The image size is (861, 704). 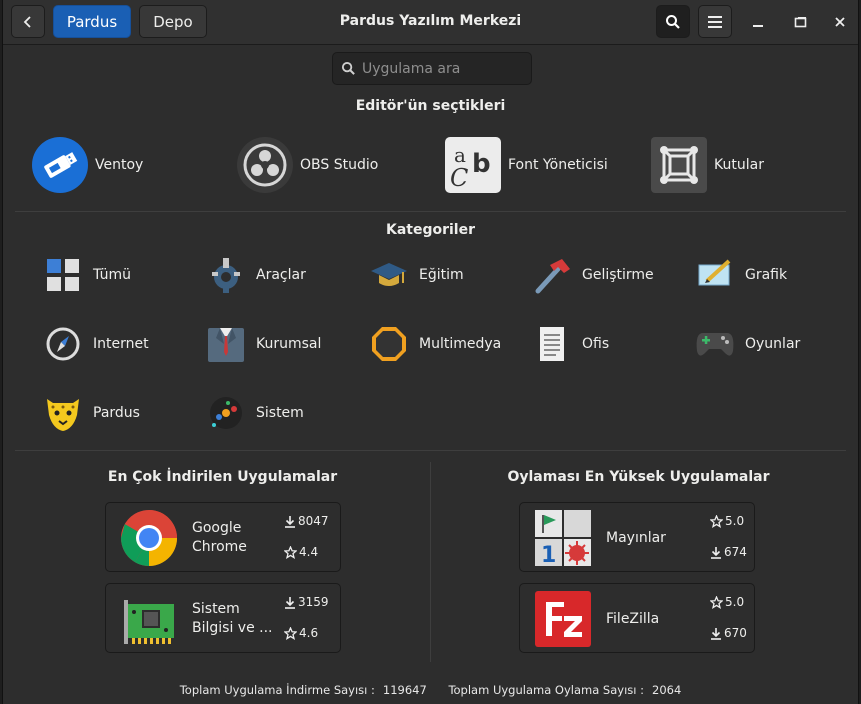 I want to click on category-label: Ofis, so click(x=596, y=344).